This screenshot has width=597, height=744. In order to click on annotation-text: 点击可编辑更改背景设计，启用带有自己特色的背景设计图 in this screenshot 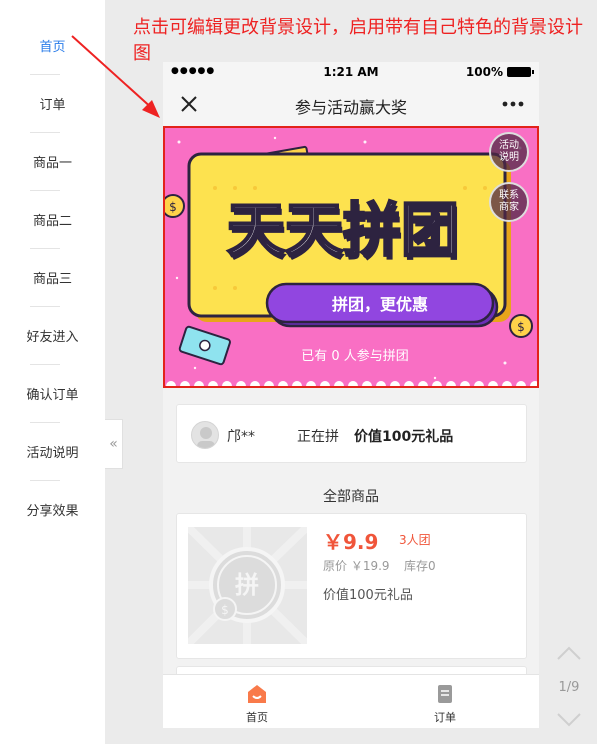, I will do `click(358, 40)`.